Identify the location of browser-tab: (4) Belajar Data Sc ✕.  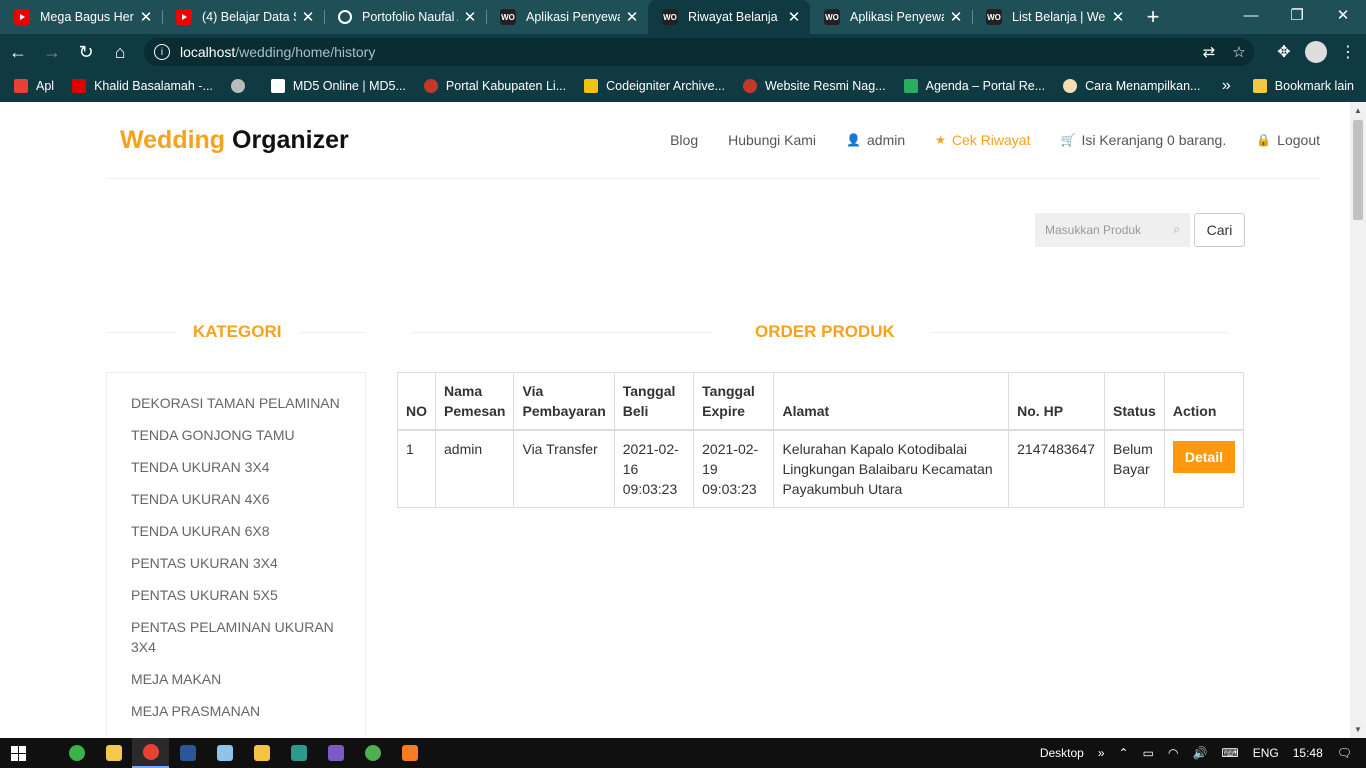
(243, 17).